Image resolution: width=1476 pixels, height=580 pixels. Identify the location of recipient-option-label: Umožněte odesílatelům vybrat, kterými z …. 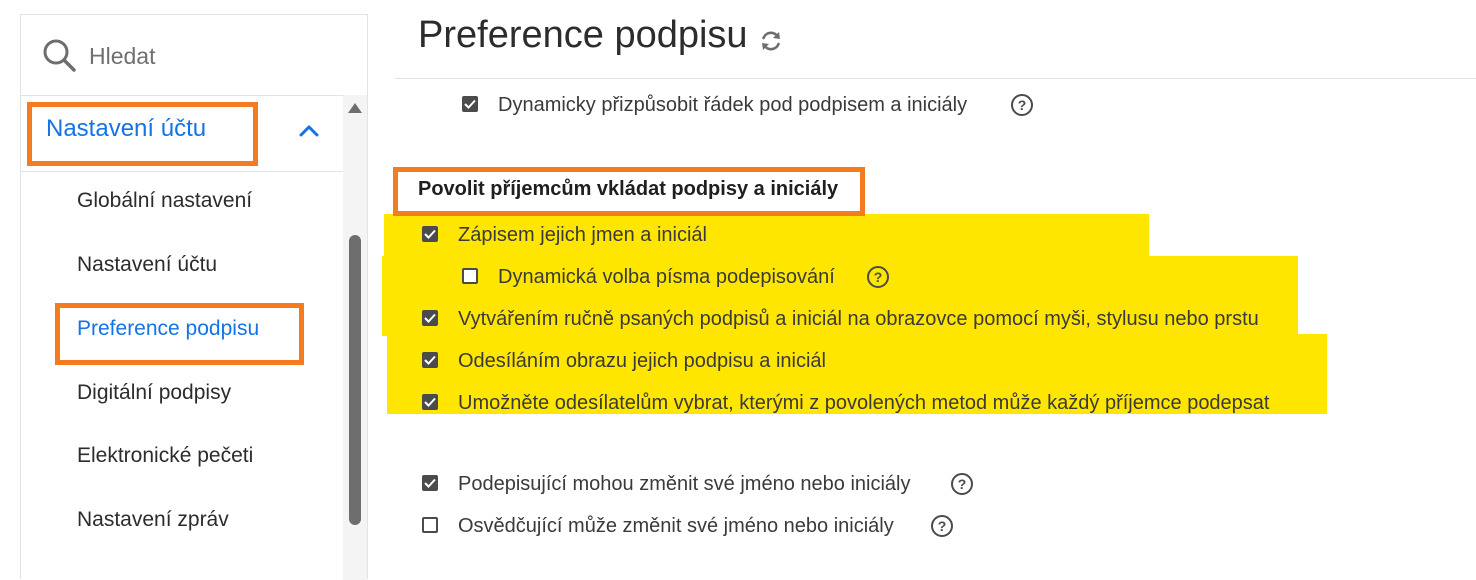
(864, 403).